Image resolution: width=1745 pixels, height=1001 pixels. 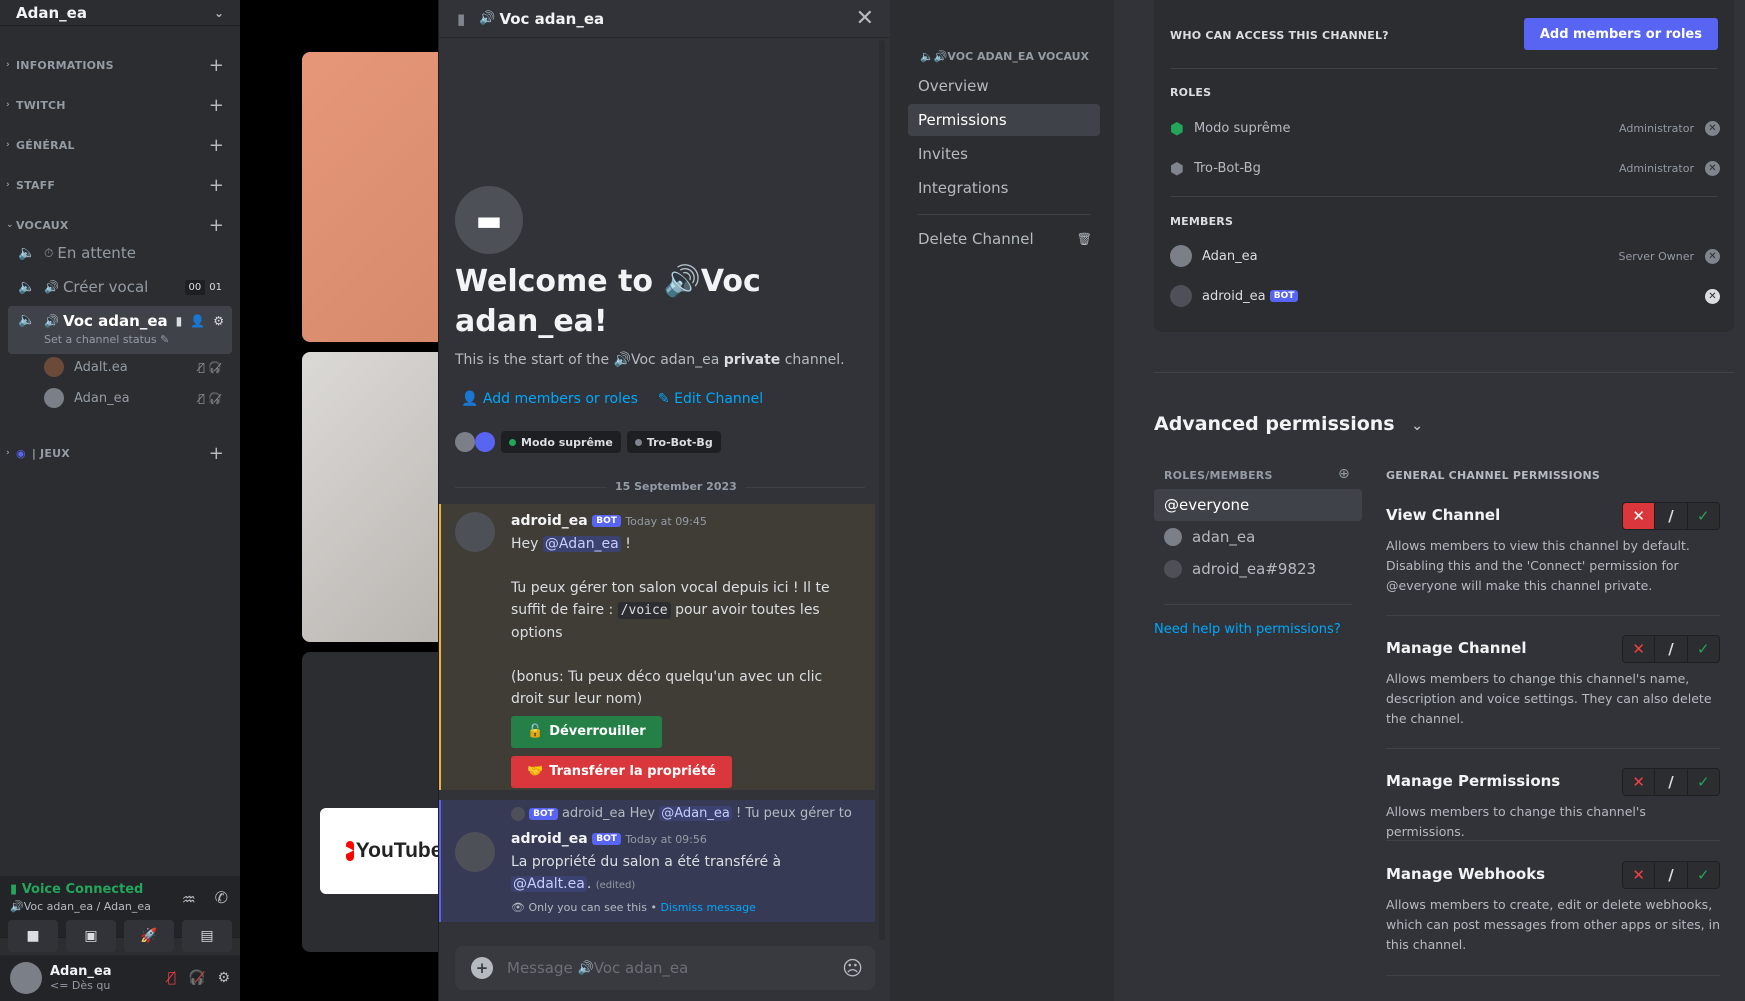 What do you see at coordinates (482, 968) in the screenshot?
I see `add-attachment-icon: +` at bounding box center [482, 968].